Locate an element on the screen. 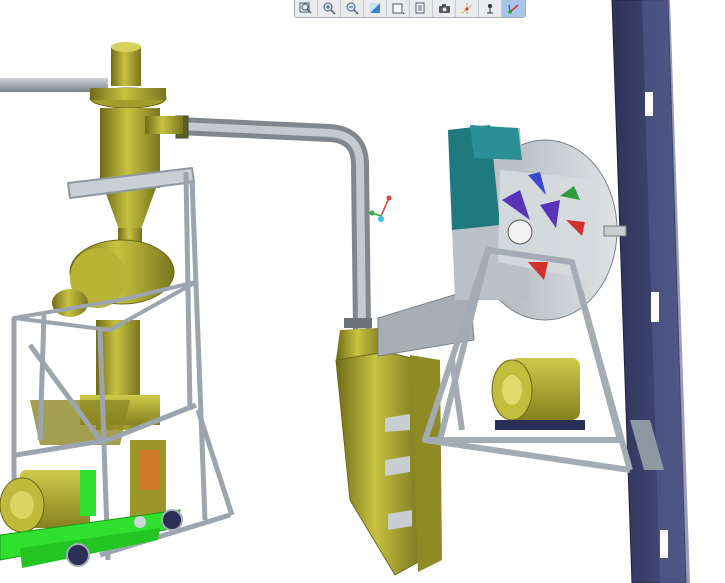 Image resolution: width=725 pixels, height=583 pixels. zoom-in-button is located at coordinates (329, 8).